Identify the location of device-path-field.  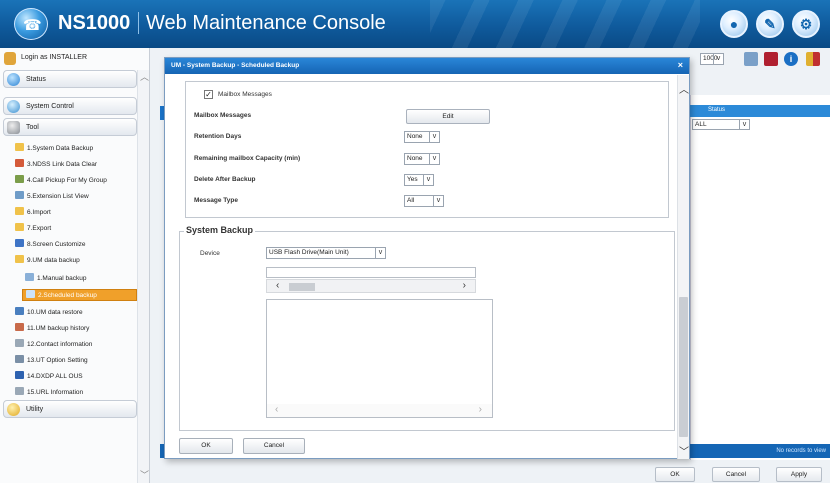
(371, 272).